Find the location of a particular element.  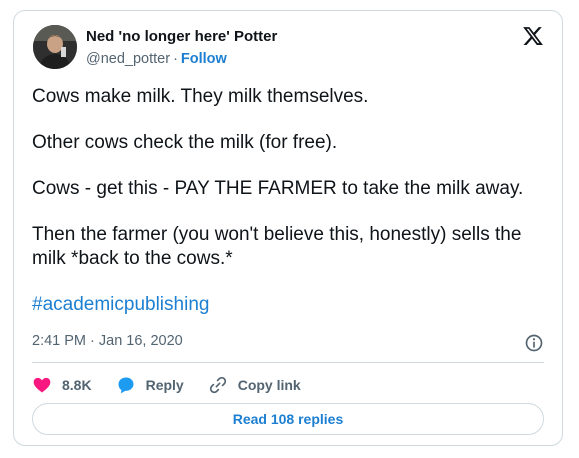

divider is located at coordinates (288, 362).